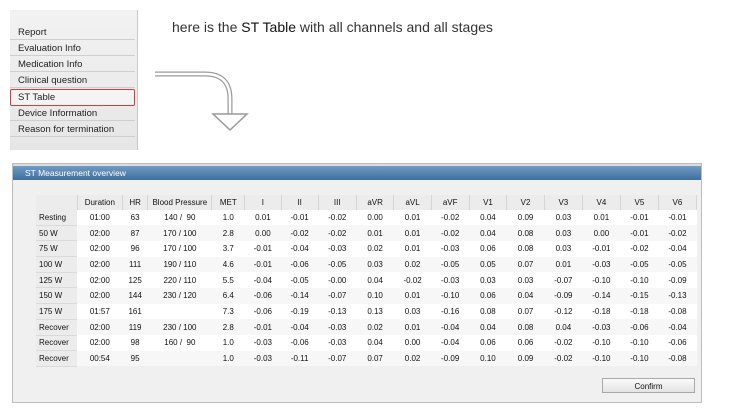  I want to click on column-header: V3, so click(563, 202).